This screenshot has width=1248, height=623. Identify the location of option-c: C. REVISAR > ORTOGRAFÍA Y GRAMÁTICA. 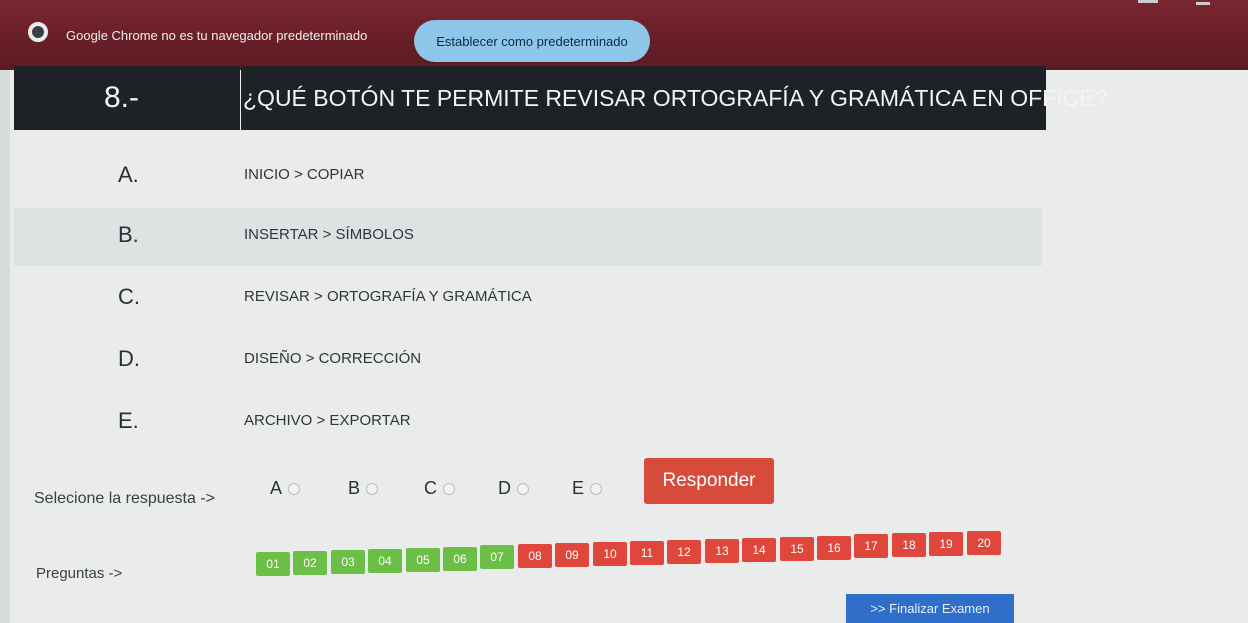
(528, 299).